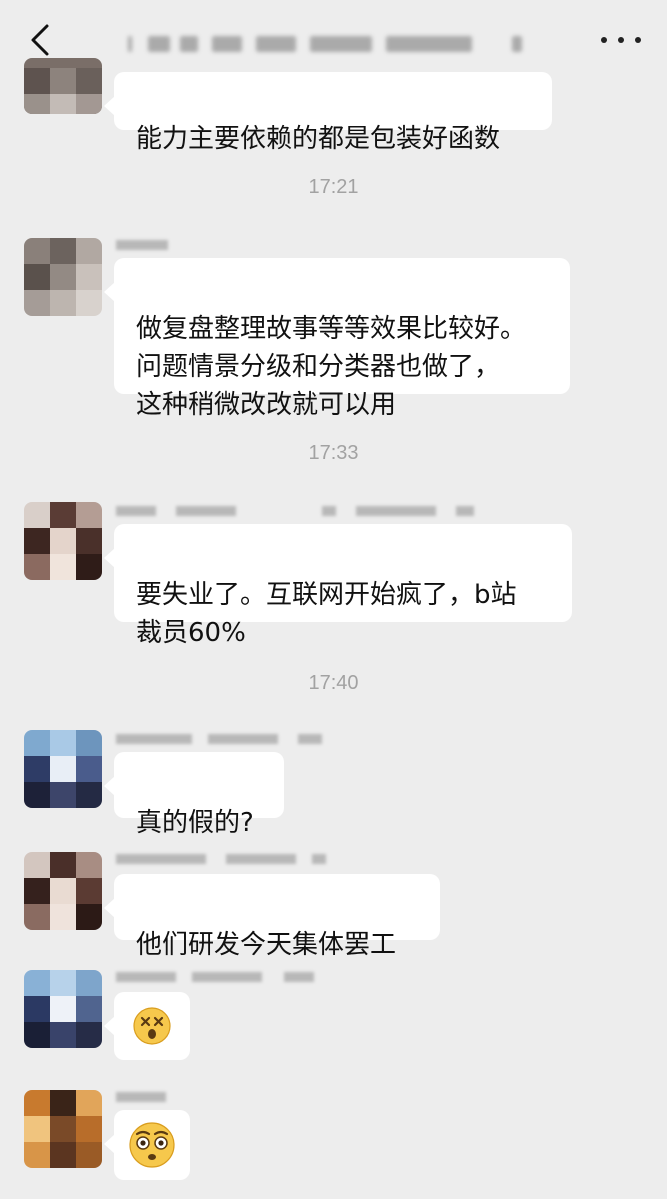 This screenshot has height=1199, width=667. What do you see at coordinates (330, 44) in the screenshot?
I see `chat-title-blurred` at bounding box center [330, 44].